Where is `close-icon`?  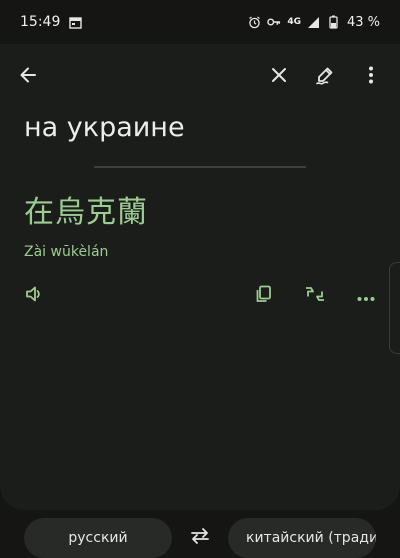 close-icon is located at coordinates (279, 77).